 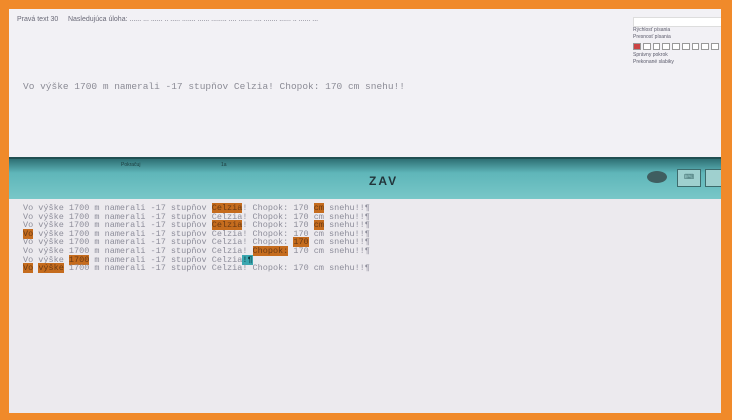 What do you see at coordinates (38, 19) in the screenshot?
I see `instruction-sub: Pravá text 30` at bounding box center [38, 19].